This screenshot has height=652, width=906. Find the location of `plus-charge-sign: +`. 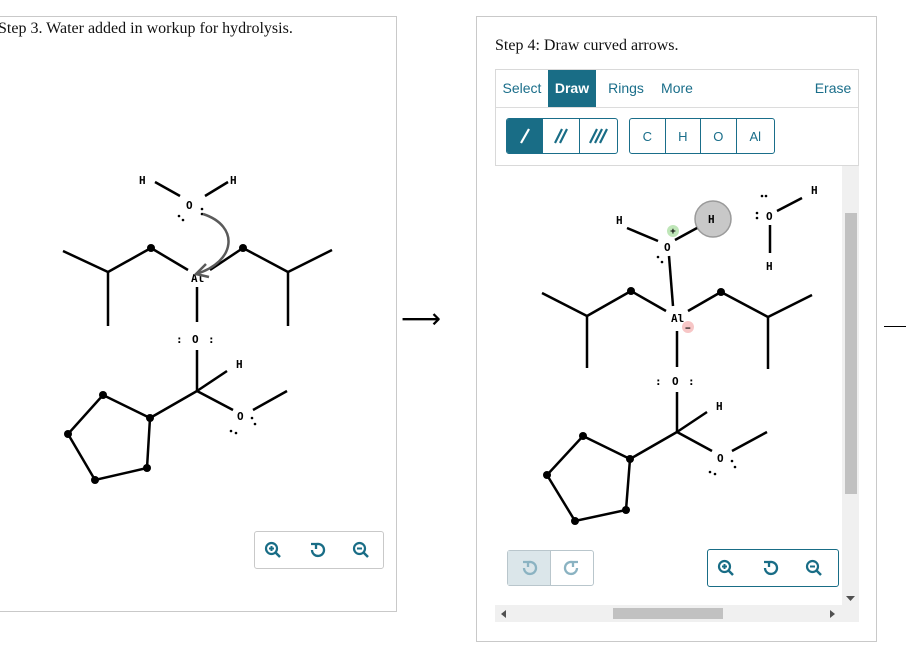

plus-charge-sign: + is located at coordinates (673, 232).